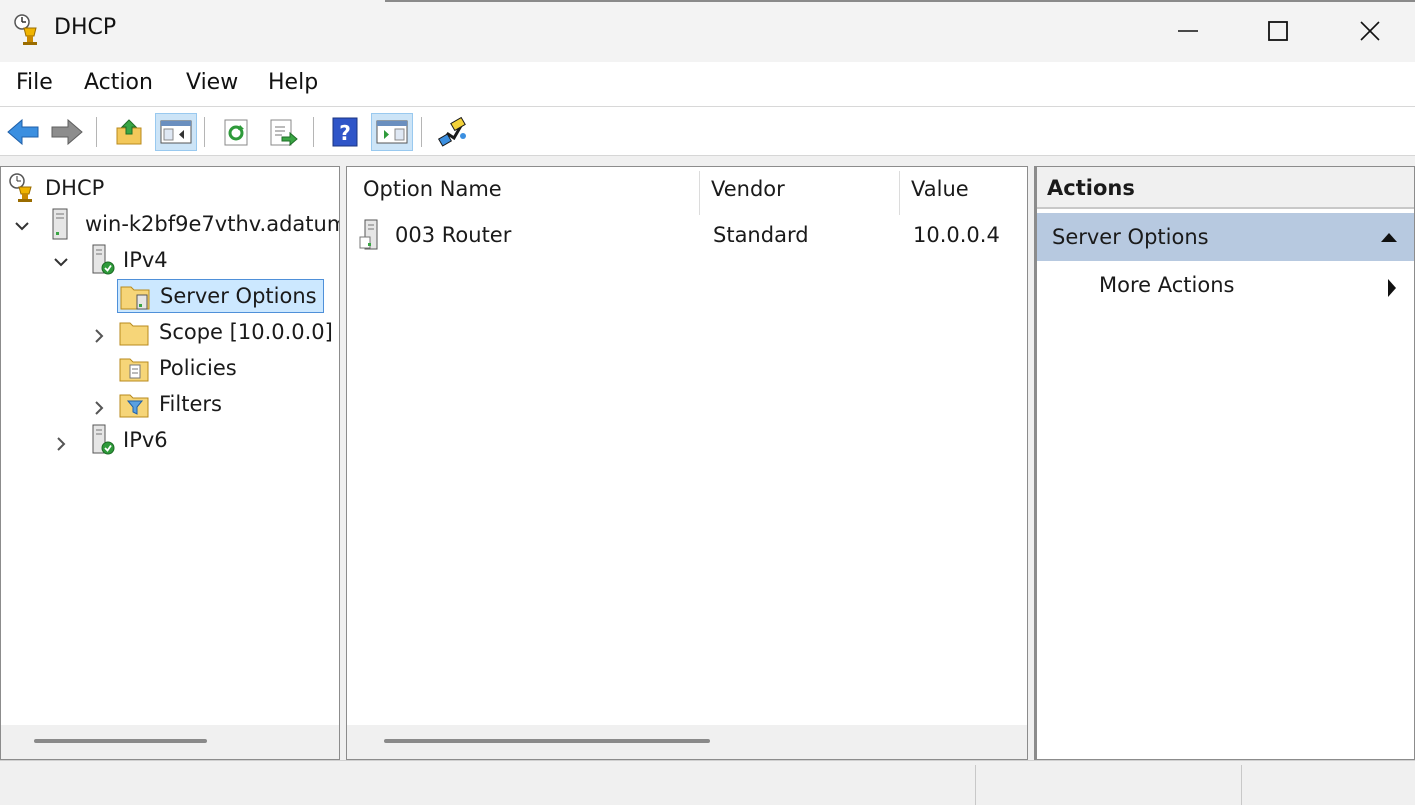 This screenshot has height=805, width=1415. What do you see at coordinates (103, 439) in the screenshot?
I see `ipv6-server-icon` at bounding box center [103, 439].